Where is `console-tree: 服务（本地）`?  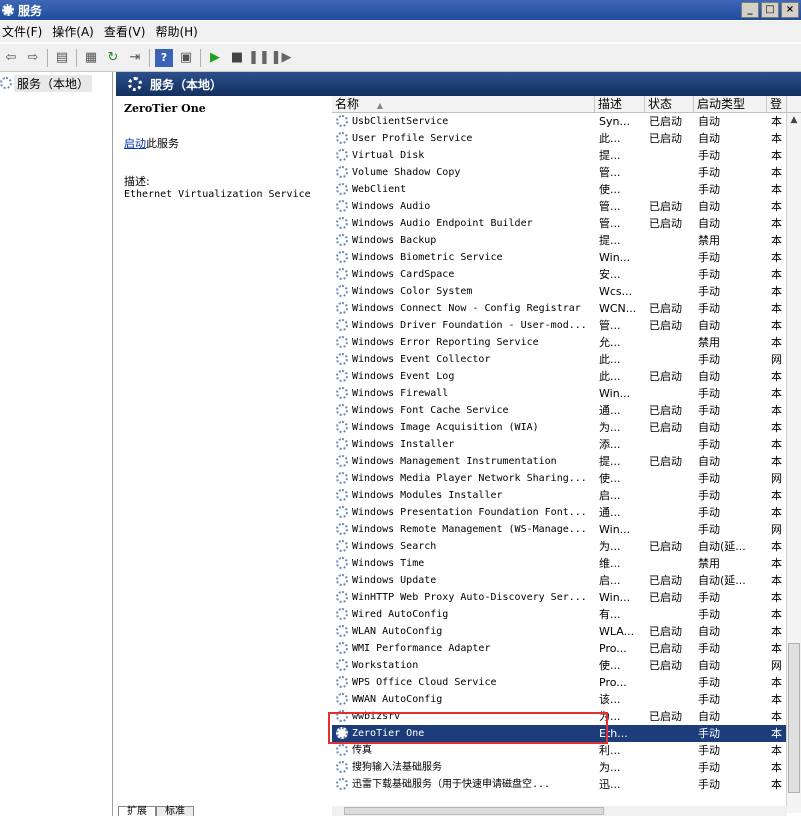 console-tree: 服务（本地） is located at coordinates (56, 444).